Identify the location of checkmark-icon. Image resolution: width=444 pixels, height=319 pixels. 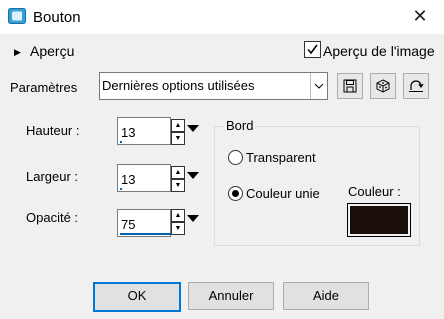
(312, 49).